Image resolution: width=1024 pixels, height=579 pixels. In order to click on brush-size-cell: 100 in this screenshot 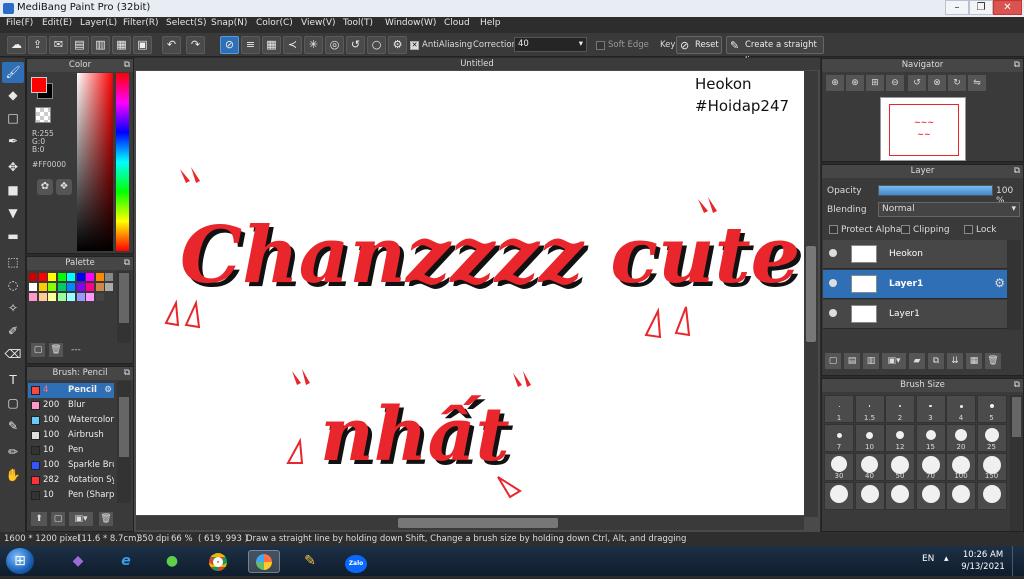, I will do `click(961, 467)`.